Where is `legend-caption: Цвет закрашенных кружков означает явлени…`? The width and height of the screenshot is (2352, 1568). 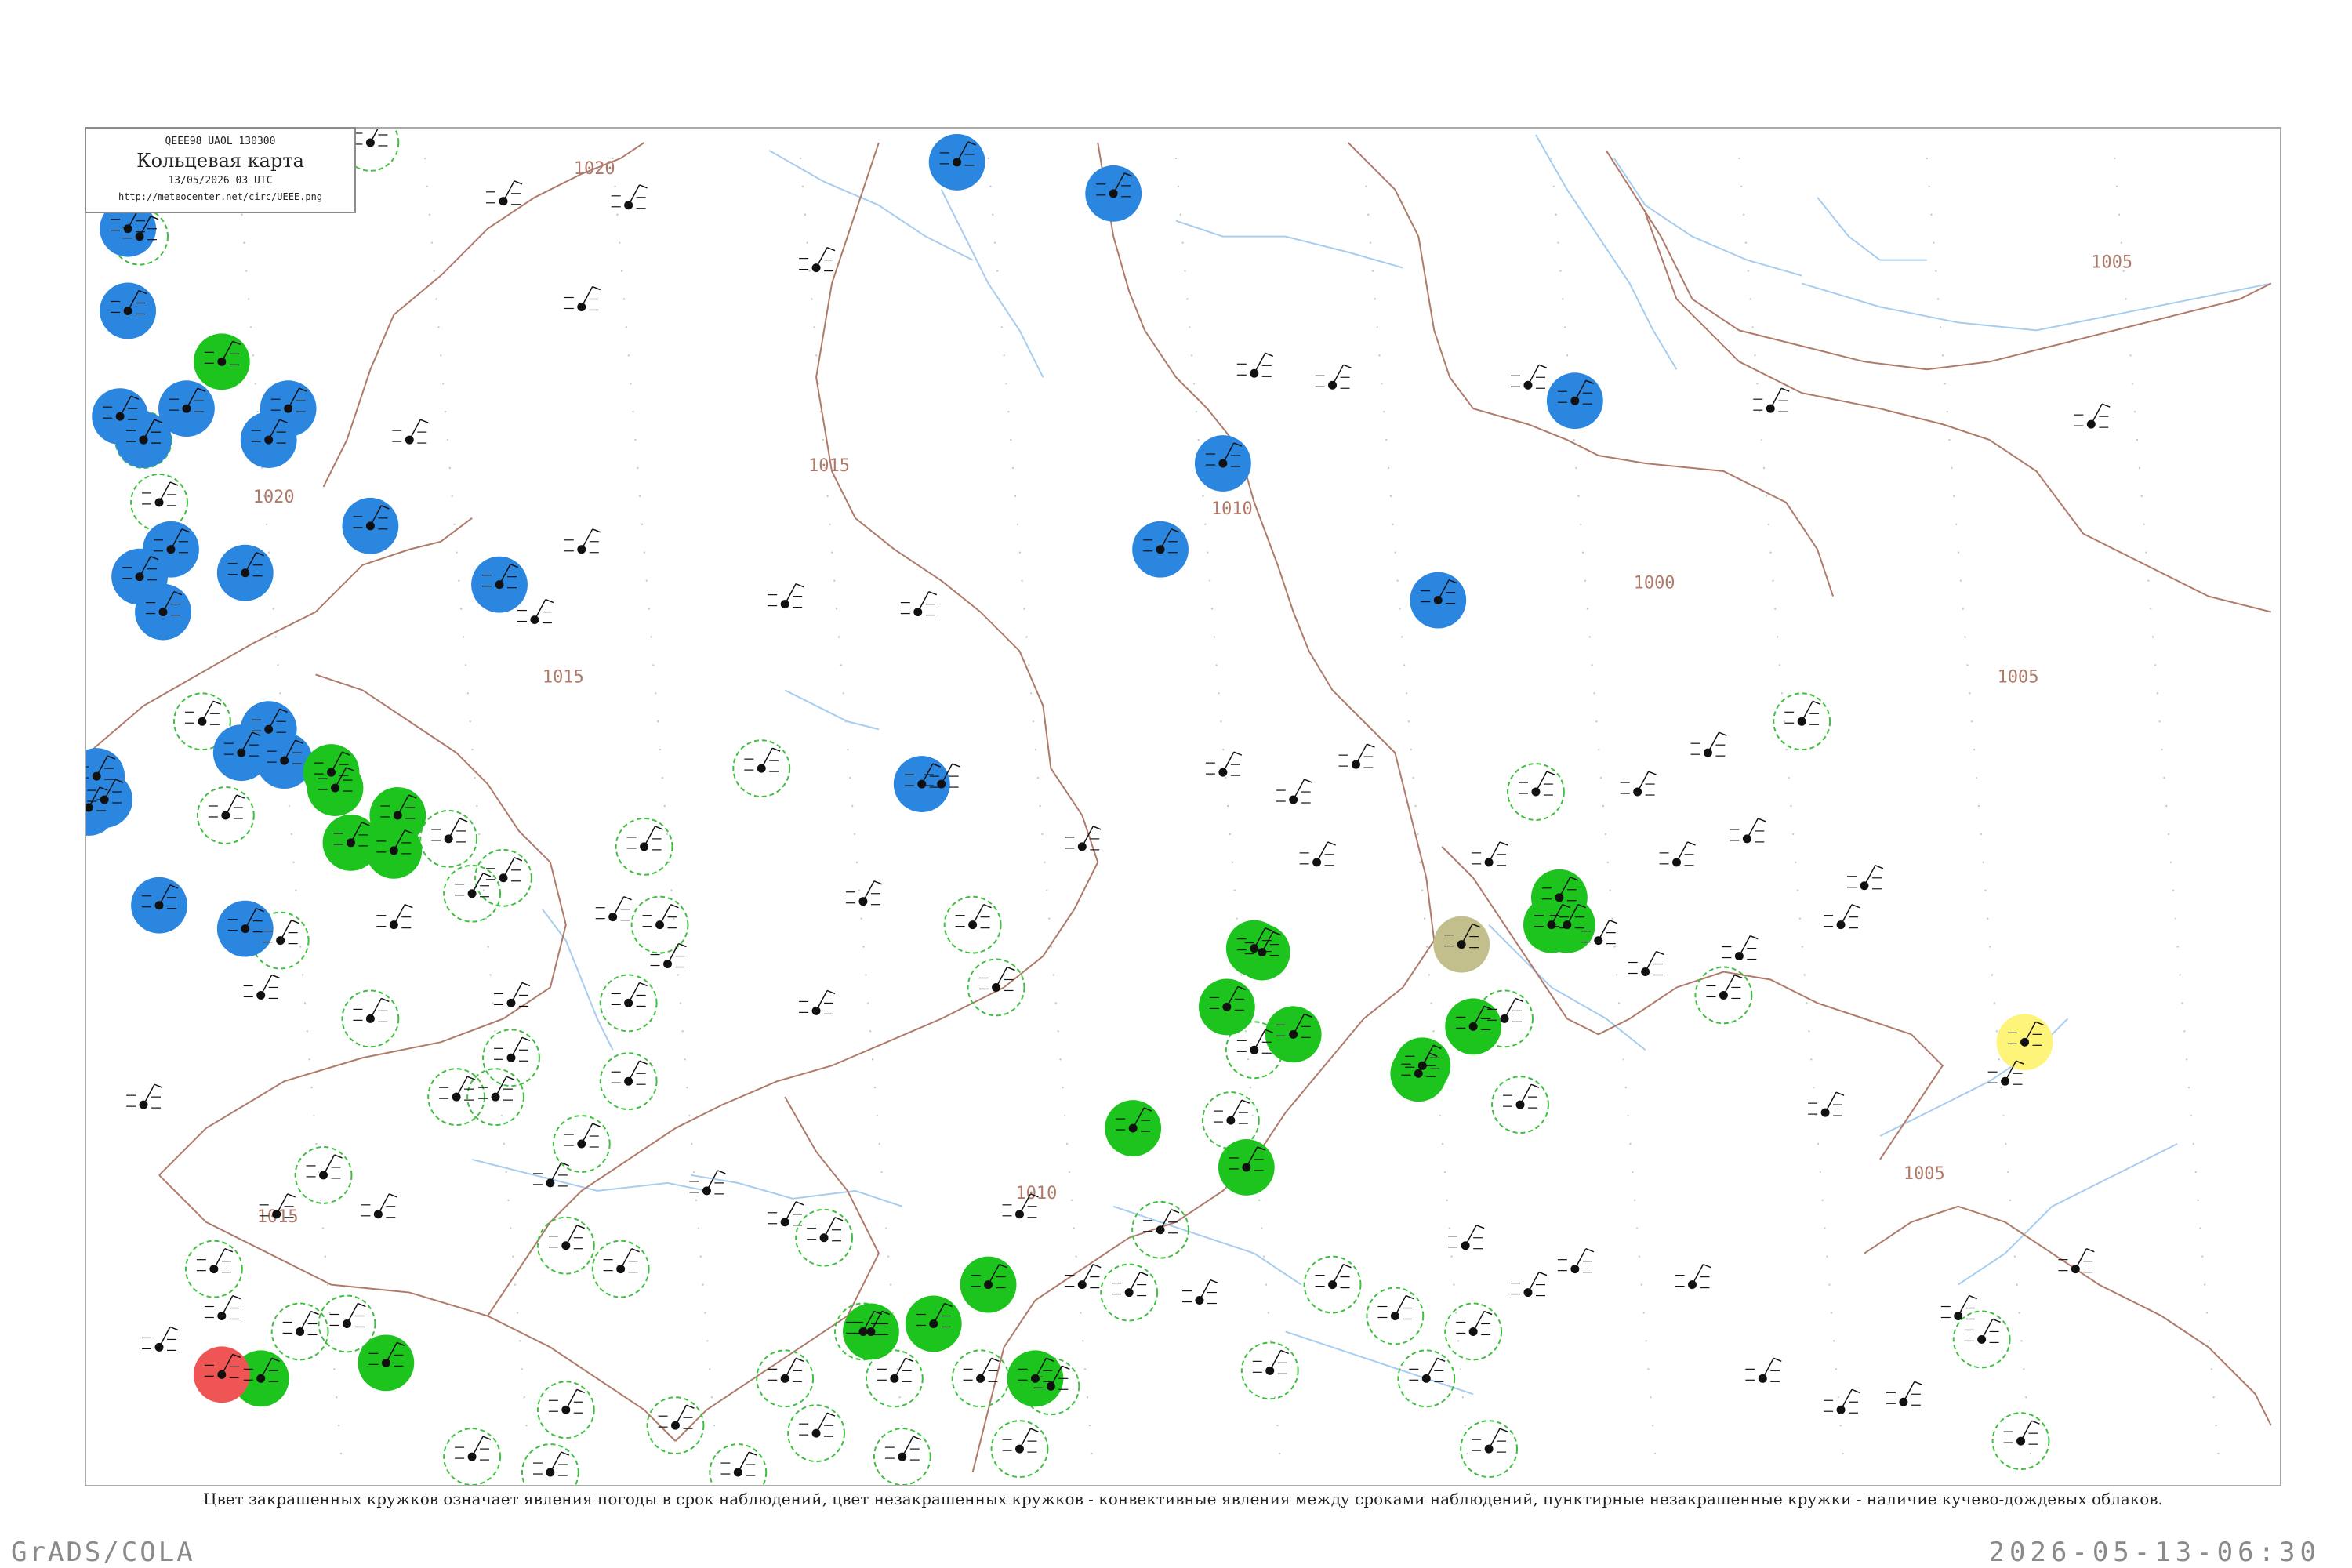
legend-caption: Цвет закрашенных кружков означает явлени… is located at coordinates (1183, 1499).